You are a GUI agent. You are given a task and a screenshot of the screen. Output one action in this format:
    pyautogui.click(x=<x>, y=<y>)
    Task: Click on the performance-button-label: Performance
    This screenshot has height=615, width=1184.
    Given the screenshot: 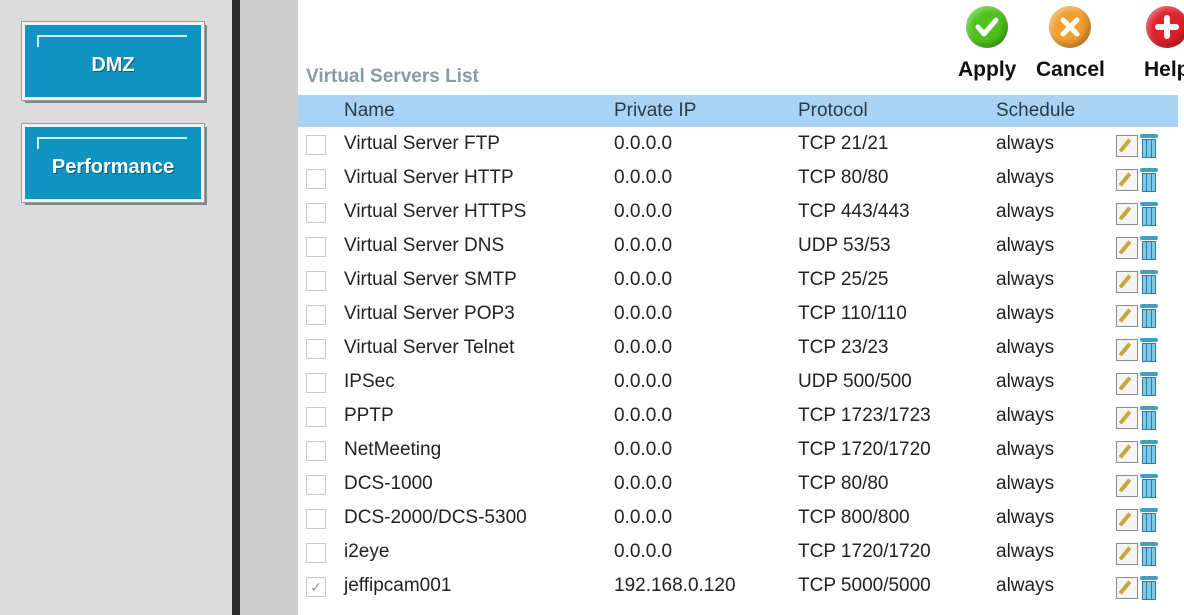 What is the action you would take?
    pyautogui.click(x=113, y=166)
    